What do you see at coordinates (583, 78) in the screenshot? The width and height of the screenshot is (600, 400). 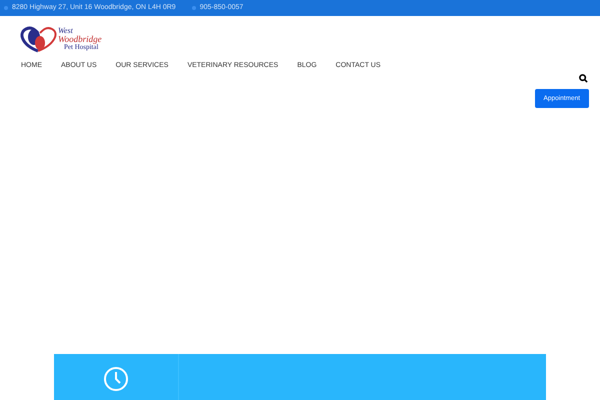 I see `search-icon` at bounding box center [583, 78].